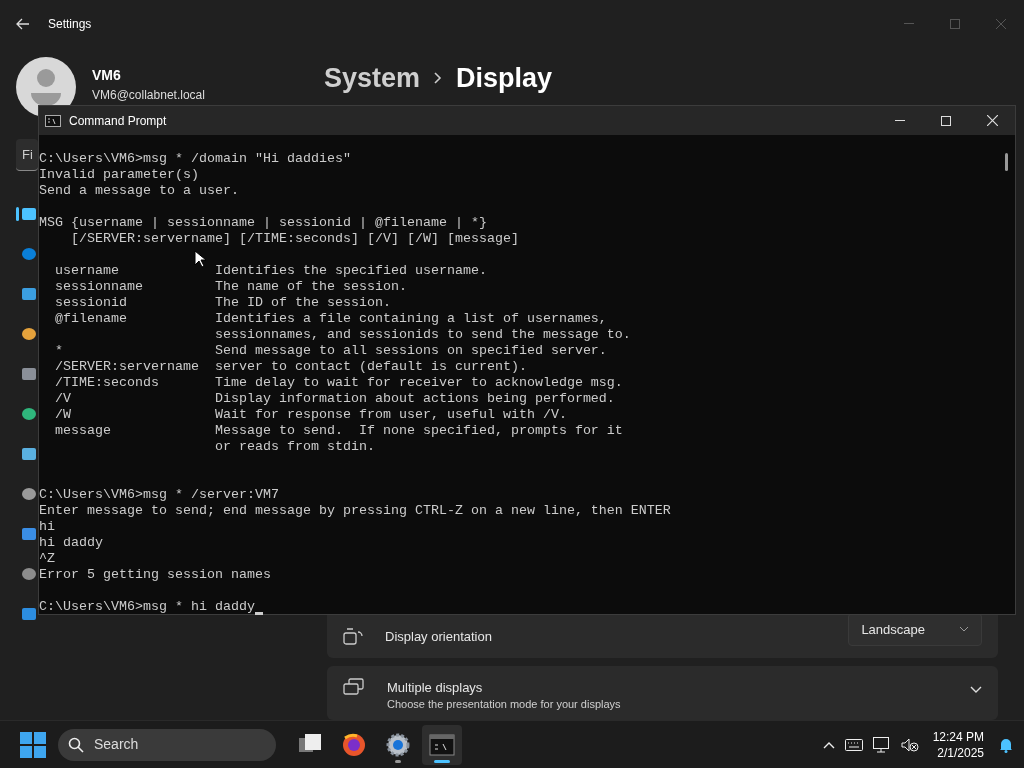 The image size is (1024, 768). Describe the element at coordinates (331, 351) in the screenshot. I see `terminal-line: * Send message to all sessions on specified server.` at that location.